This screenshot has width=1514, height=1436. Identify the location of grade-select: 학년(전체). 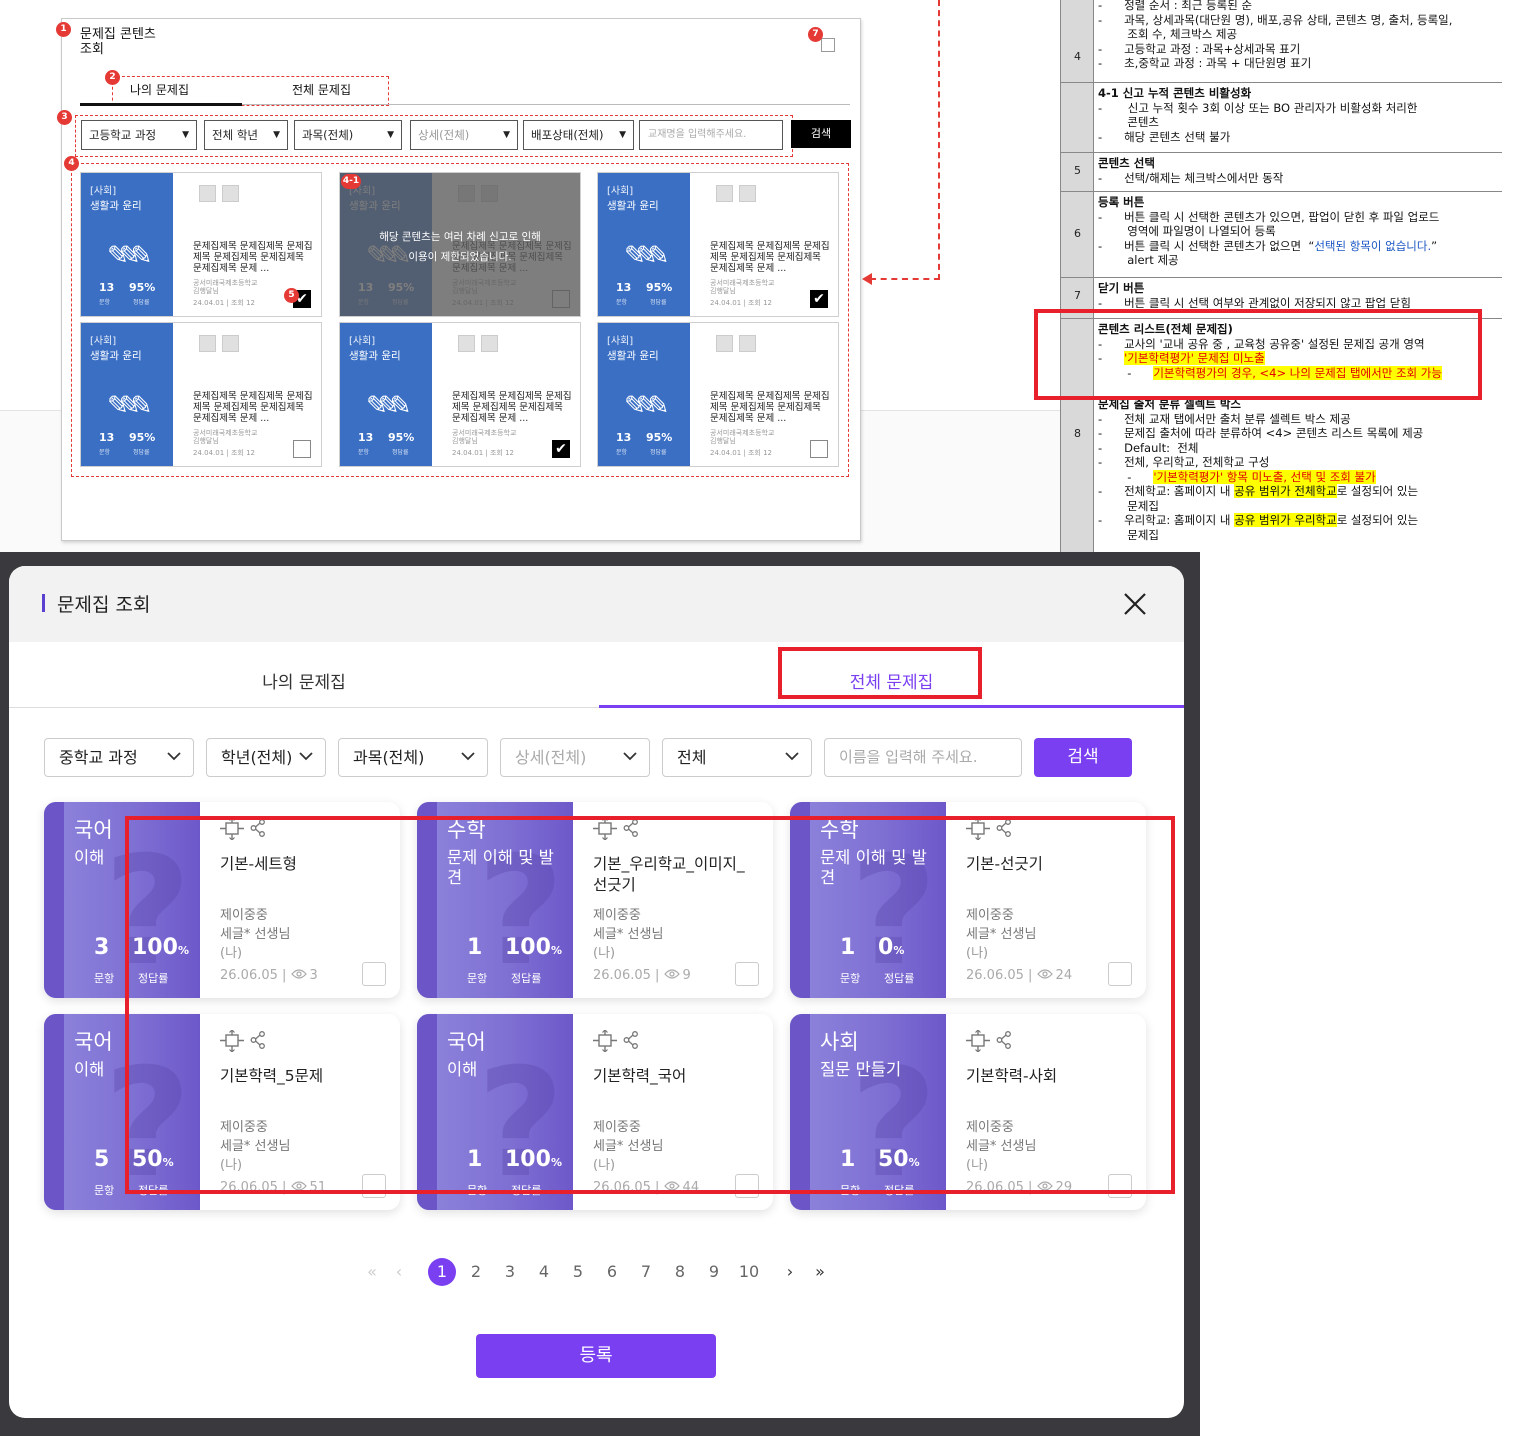
(266, 757).